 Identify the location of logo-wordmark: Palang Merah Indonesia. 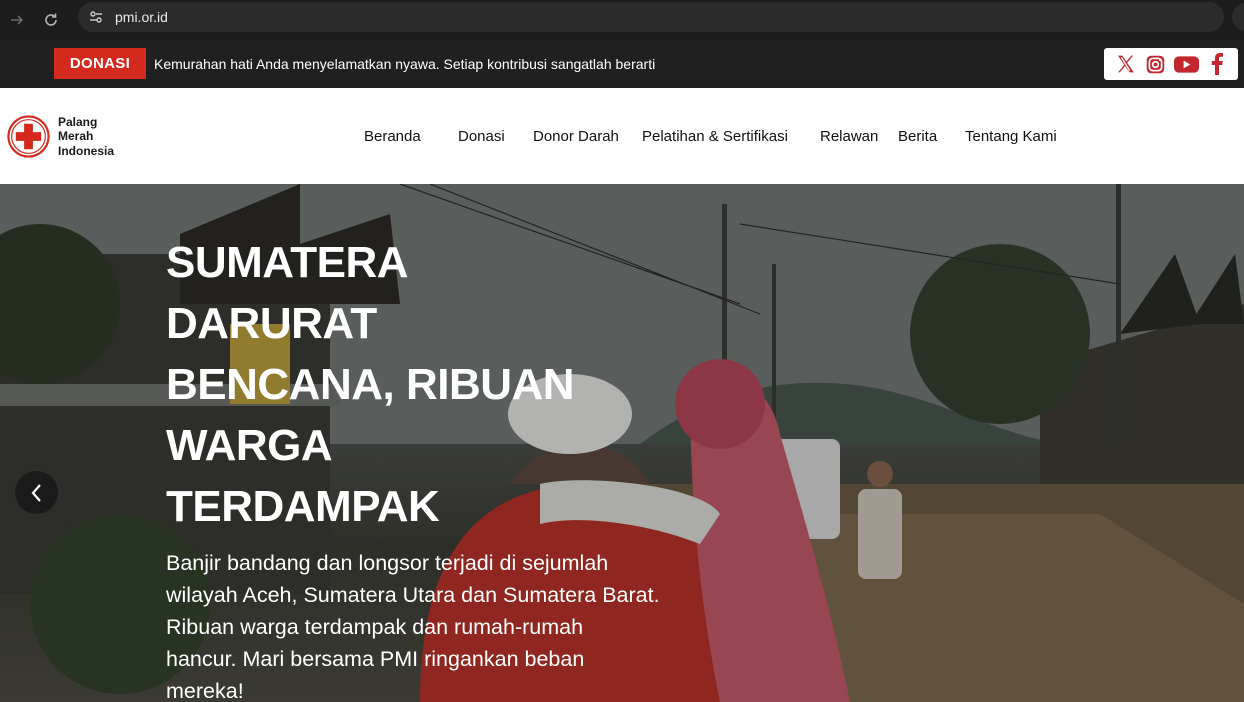
(86, 136).